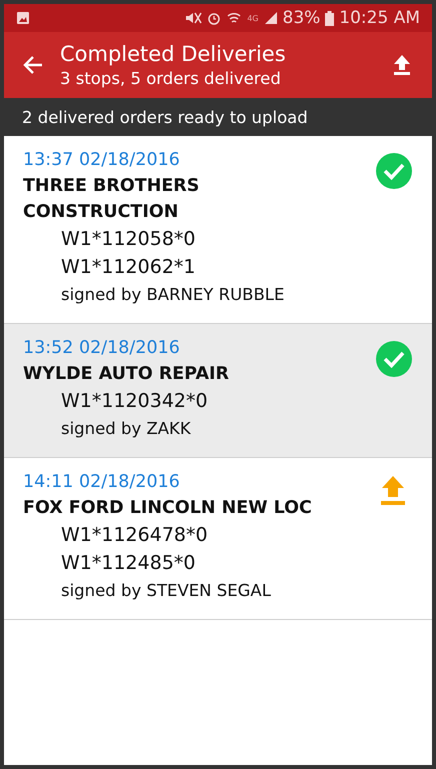 The width and height of the screenshot is (436, 769). What do you see at coordinates (173, 295) in the screenshot?
I see `signature-text: signed by BARNEY RUBBLE` at bounding box center [173, 295].